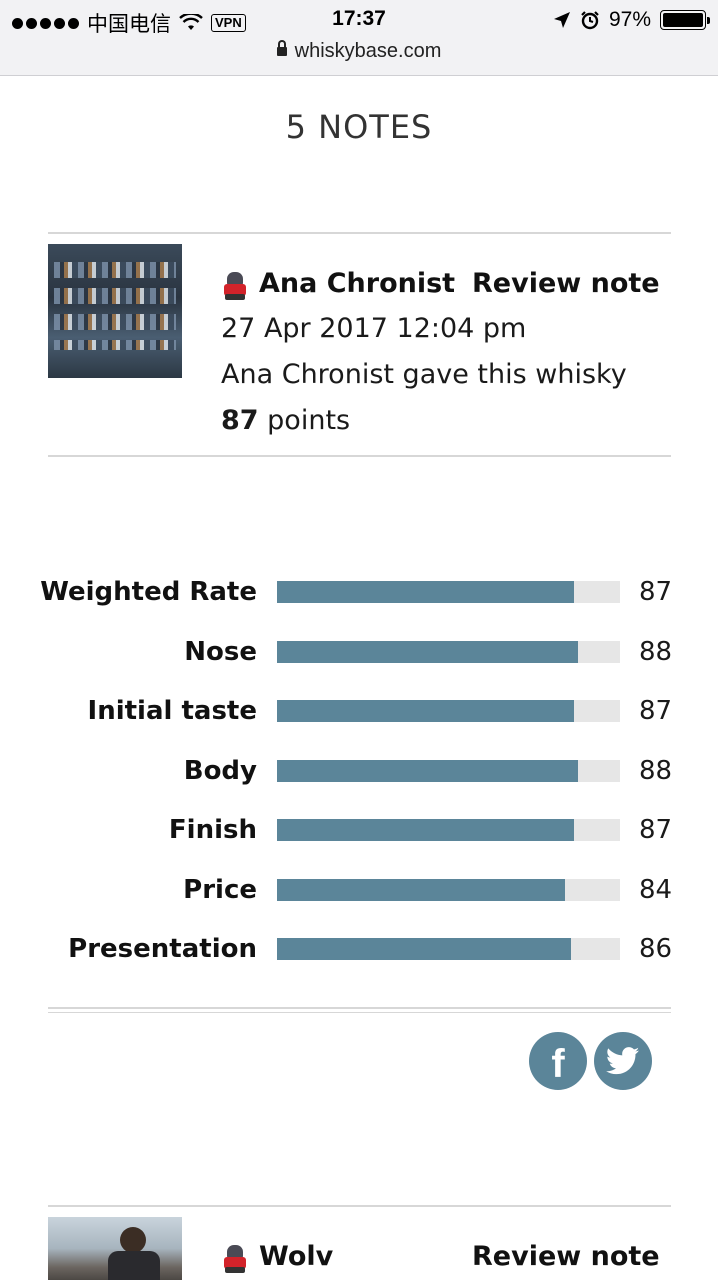  I want to click on points-suffix: points, so click(309, 420).